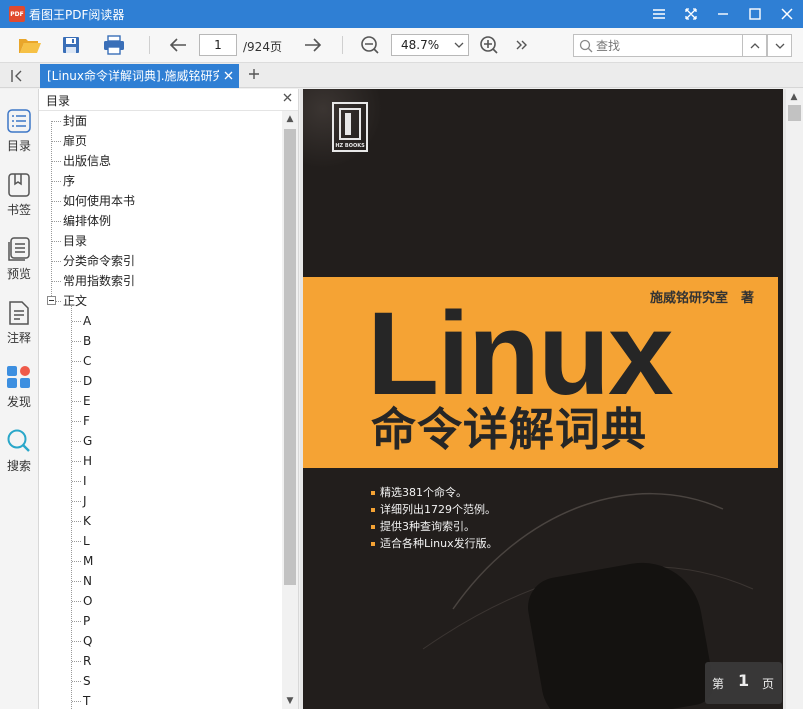 The width and height of the screenshot is (803, 709). Describe the element at coordinates (86, 700) in the screenshot. I see `toc-subitem: T` at that location.